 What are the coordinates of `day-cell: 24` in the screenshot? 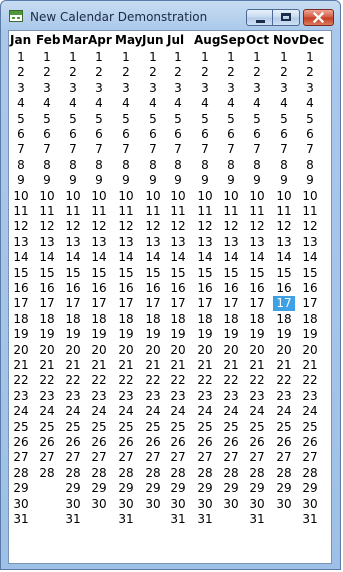 It's located at (73, 411).